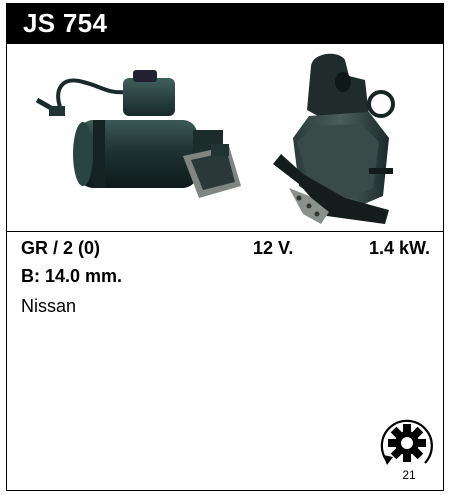 The height and width of the screenshot is (495, 449). Describe the element at coordinates (400, 248) in the screenshot. I see `power-spec: 1.4 kW.` at that location.